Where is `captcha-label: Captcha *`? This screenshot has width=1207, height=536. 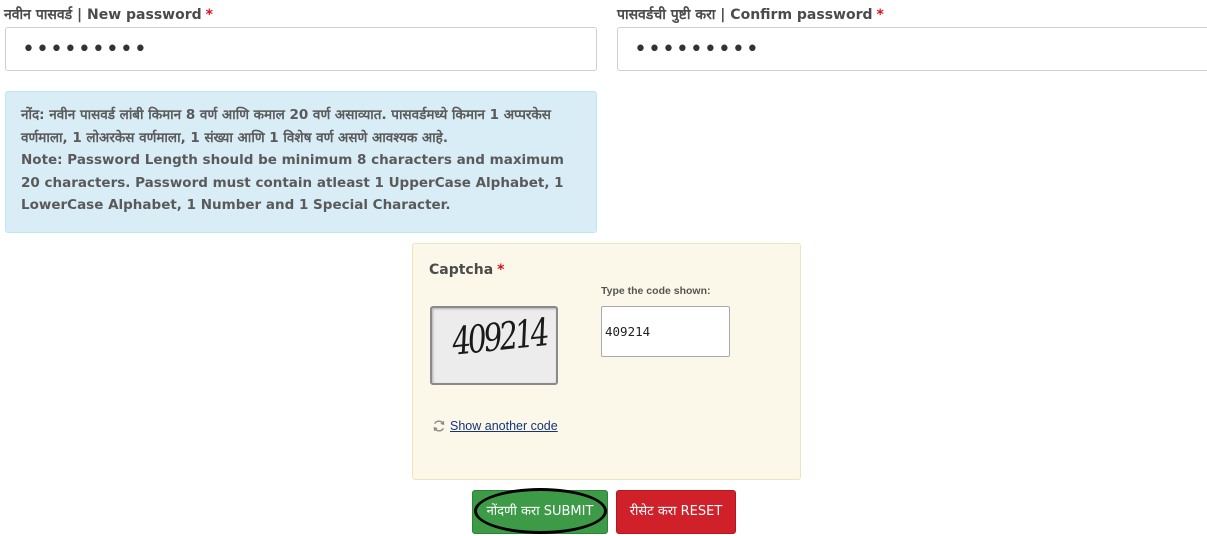 captcha-label: Captcha * is located at coordinates (466, 270).